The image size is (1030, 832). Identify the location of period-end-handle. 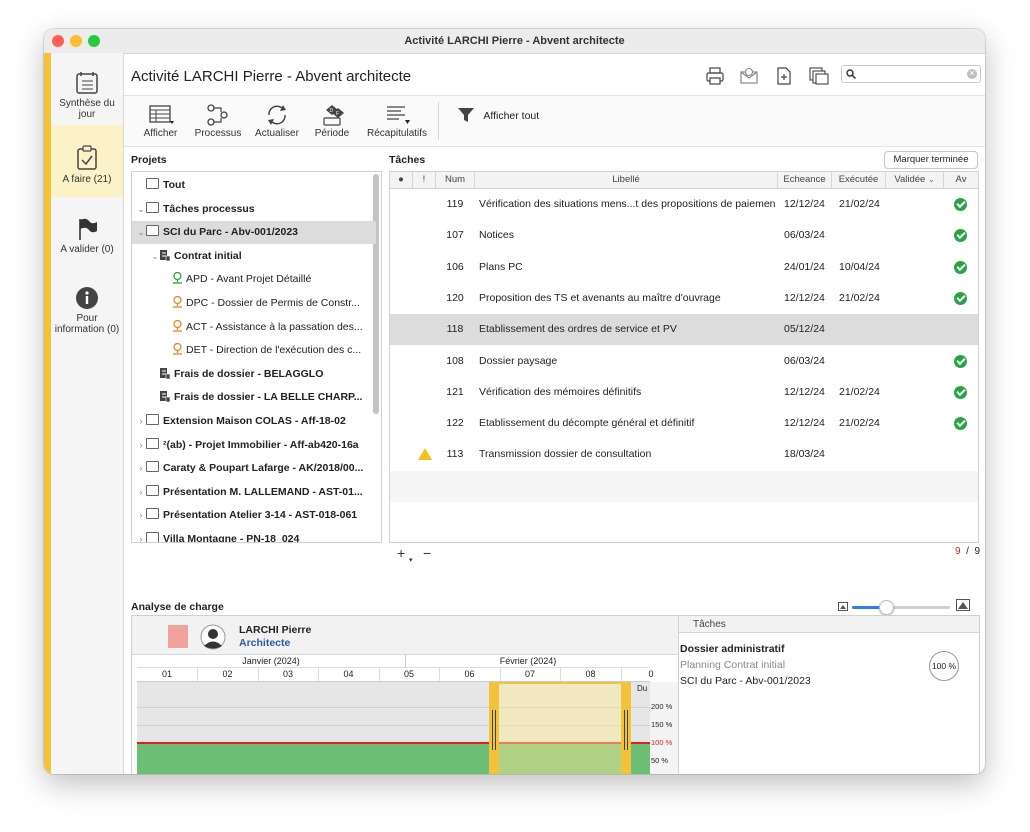
(626, 728).